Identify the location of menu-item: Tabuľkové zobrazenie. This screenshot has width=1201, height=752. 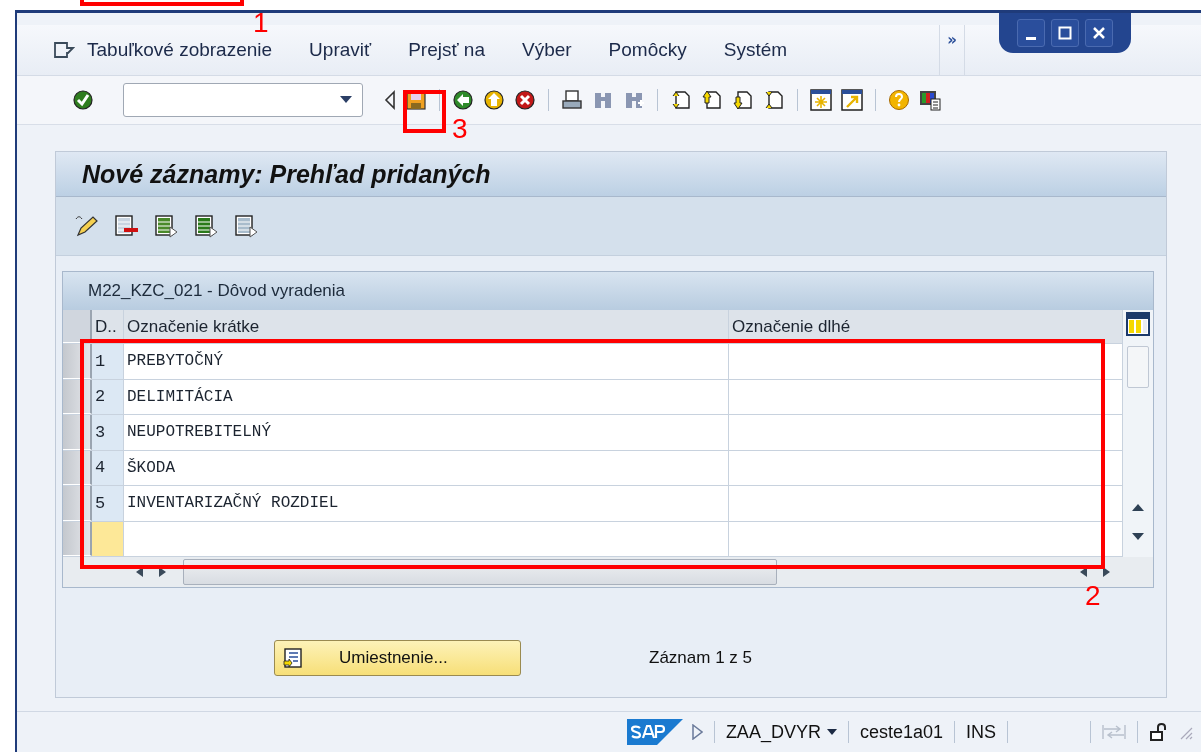
(180, 50).